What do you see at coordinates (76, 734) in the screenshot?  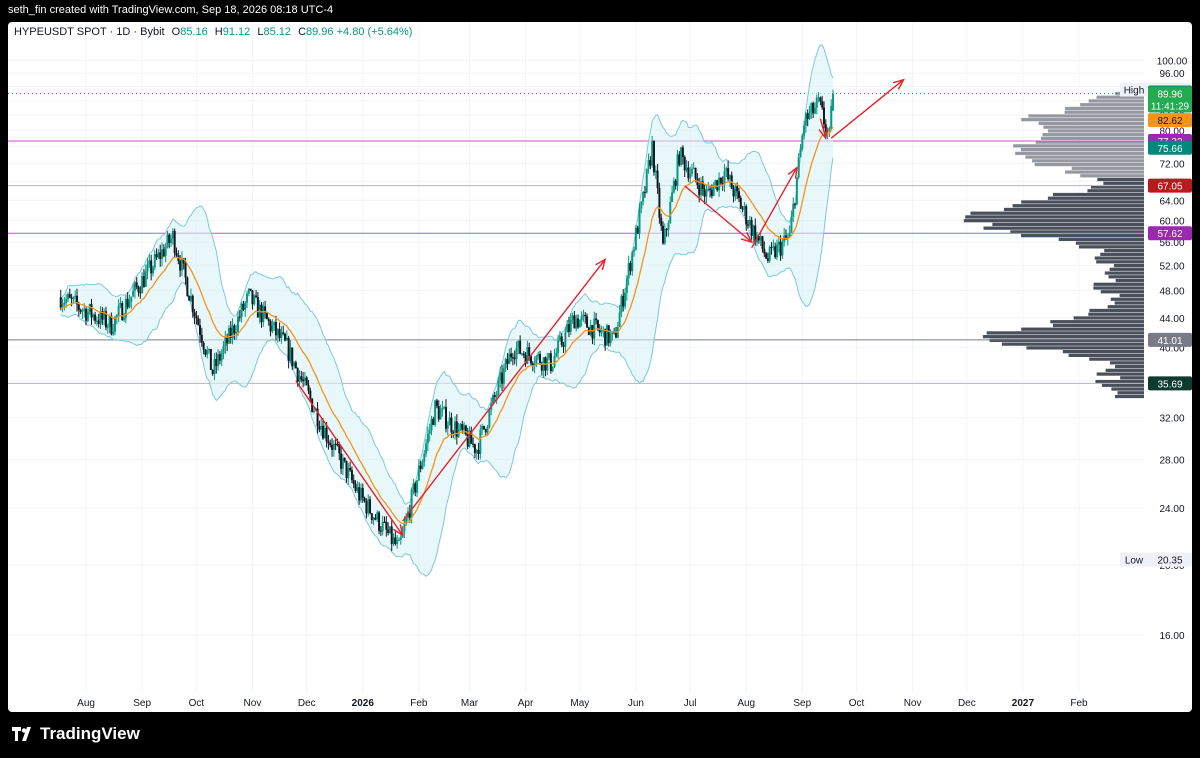 I see `tradingview-logo: TradingView` at bounding box center [76, 734].